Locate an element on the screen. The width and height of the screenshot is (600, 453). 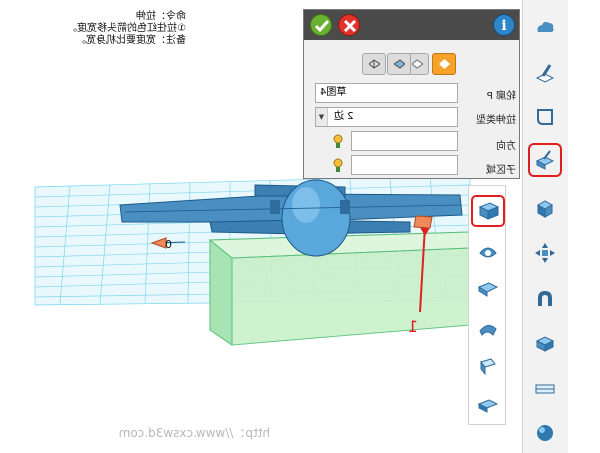
instruction-line-2: ①拉住红色的箭头移宽度。 is located at coordinates (126, 28).